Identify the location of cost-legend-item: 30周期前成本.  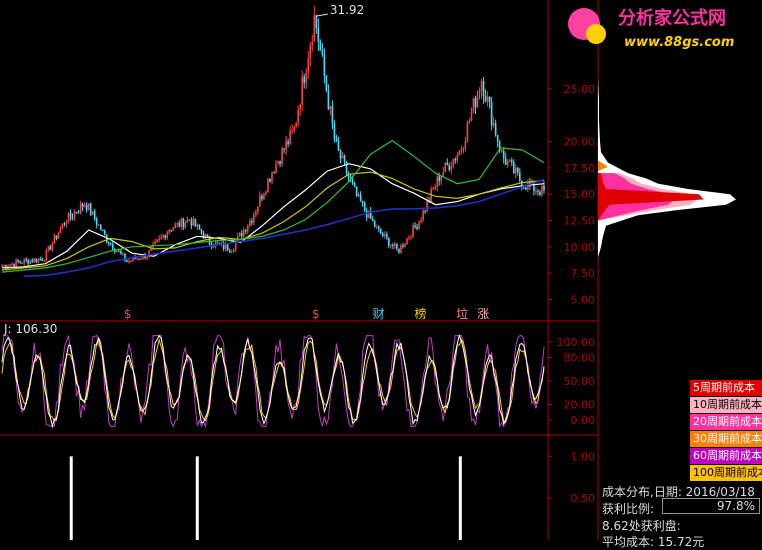
(726, 439).